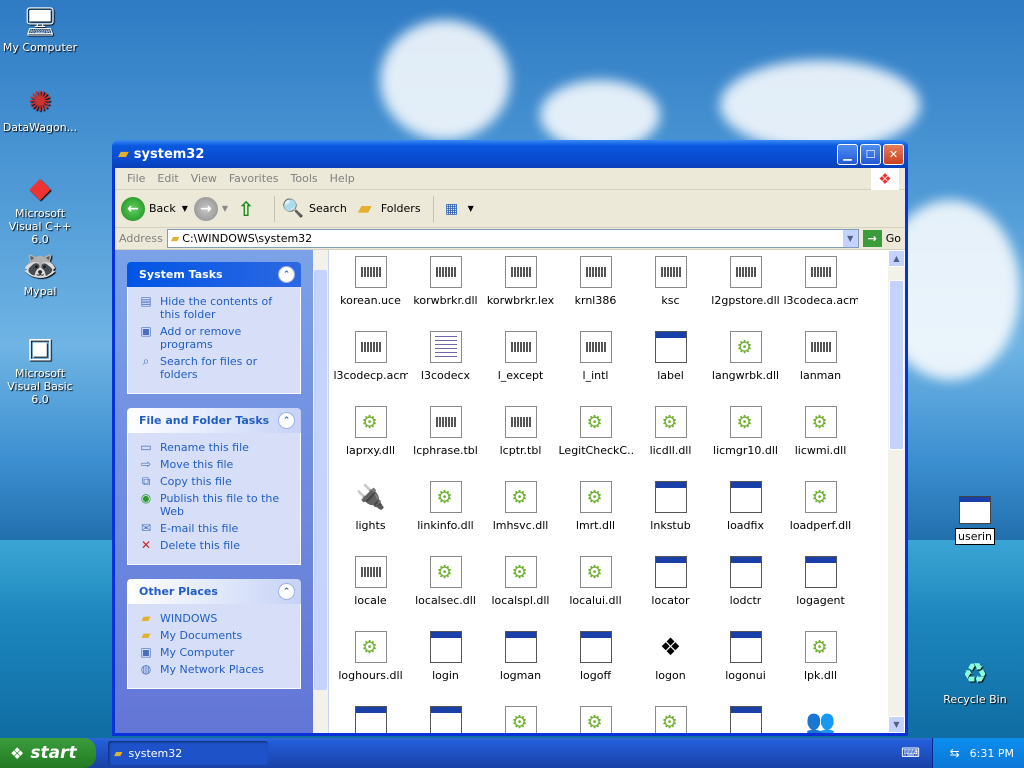  Describe the element at coordinates (820, 579) in the screenshot. I see `file-item: logagent` at that location.